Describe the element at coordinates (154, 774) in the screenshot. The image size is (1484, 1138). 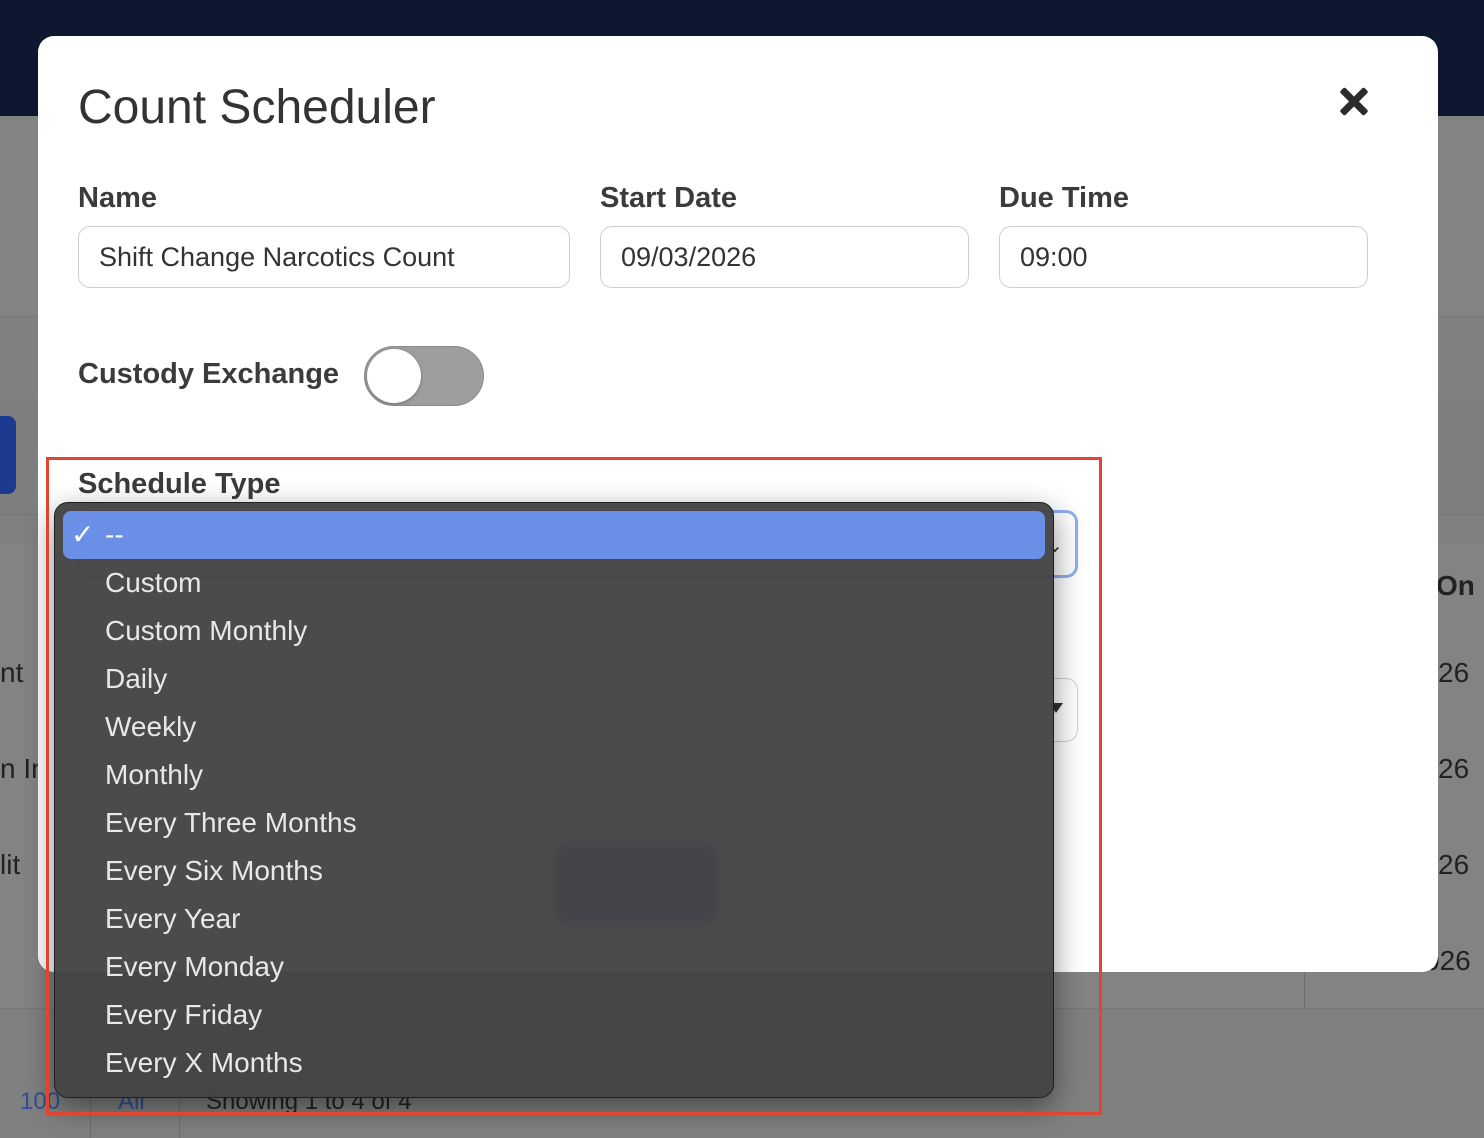
I see `option-label: Monthly` at that location.